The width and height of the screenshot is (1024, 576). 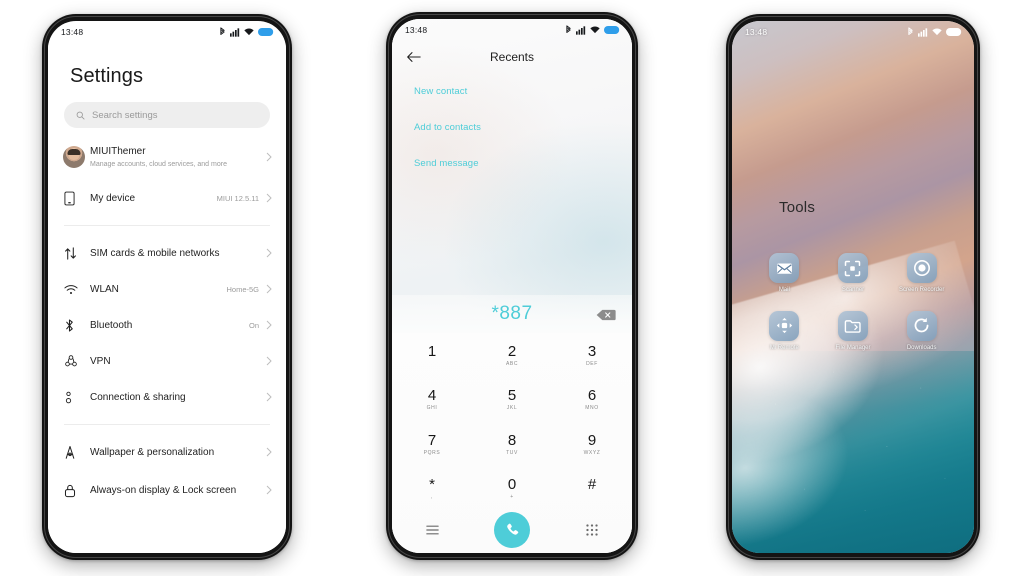 I want to click on app-mi-remote: Mi Remote, so click(x=784, y=331).